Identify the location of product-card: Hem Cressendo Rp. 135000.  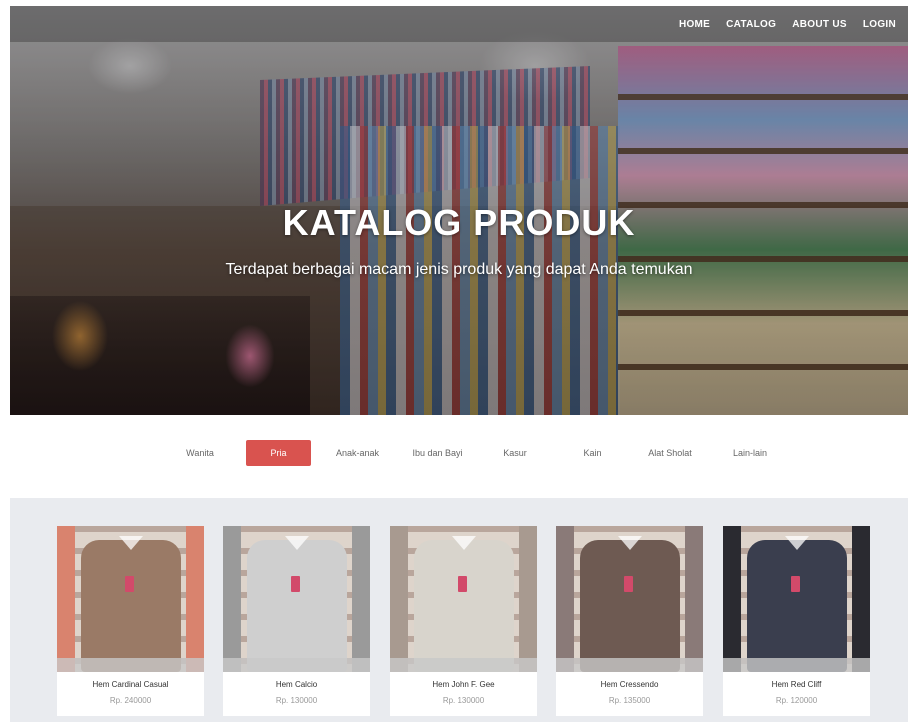
(629, 621).